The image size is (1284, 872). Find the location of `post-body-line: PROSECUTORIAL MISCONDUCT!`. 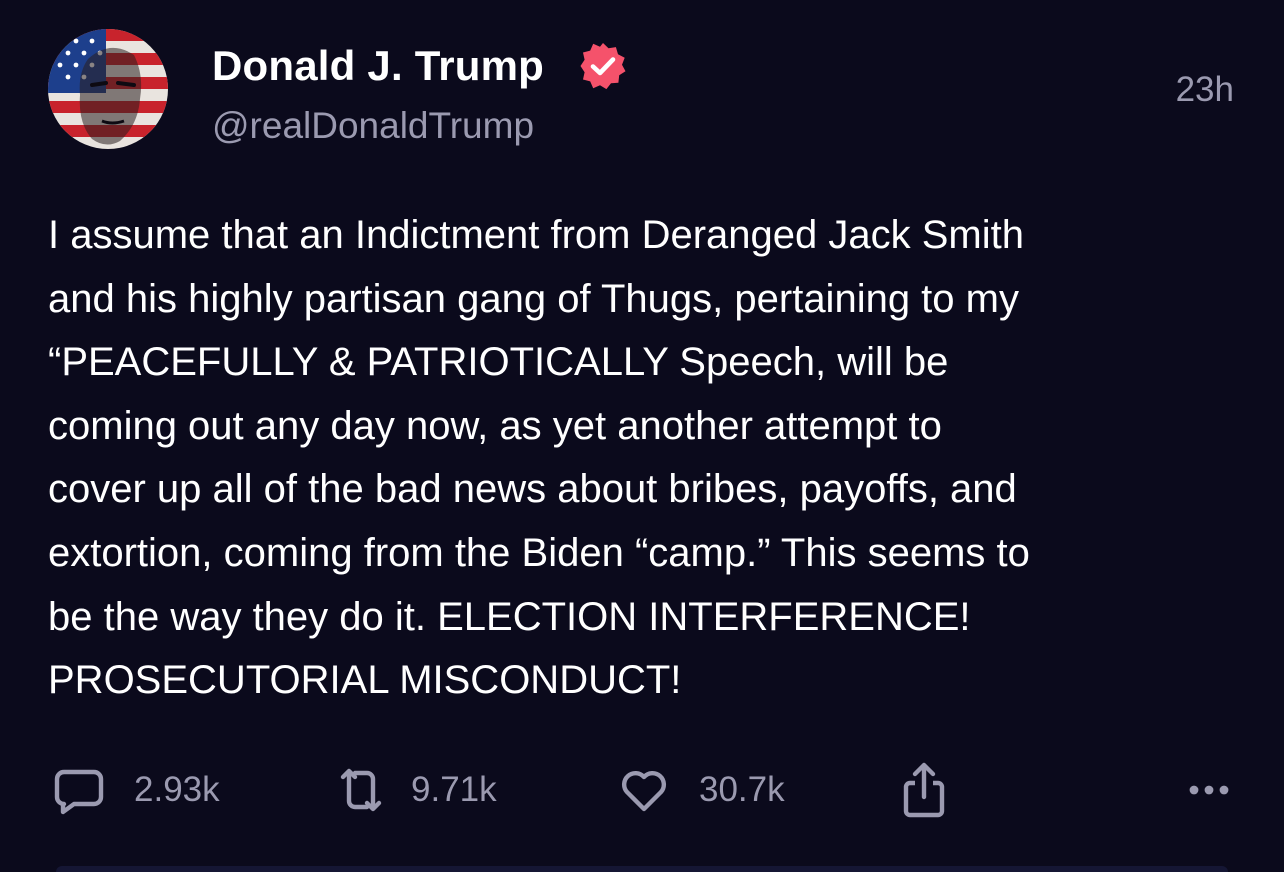

post-body-line: PROSECUTORIAL MISCONDUCT! is located at coordinates (365, 680).